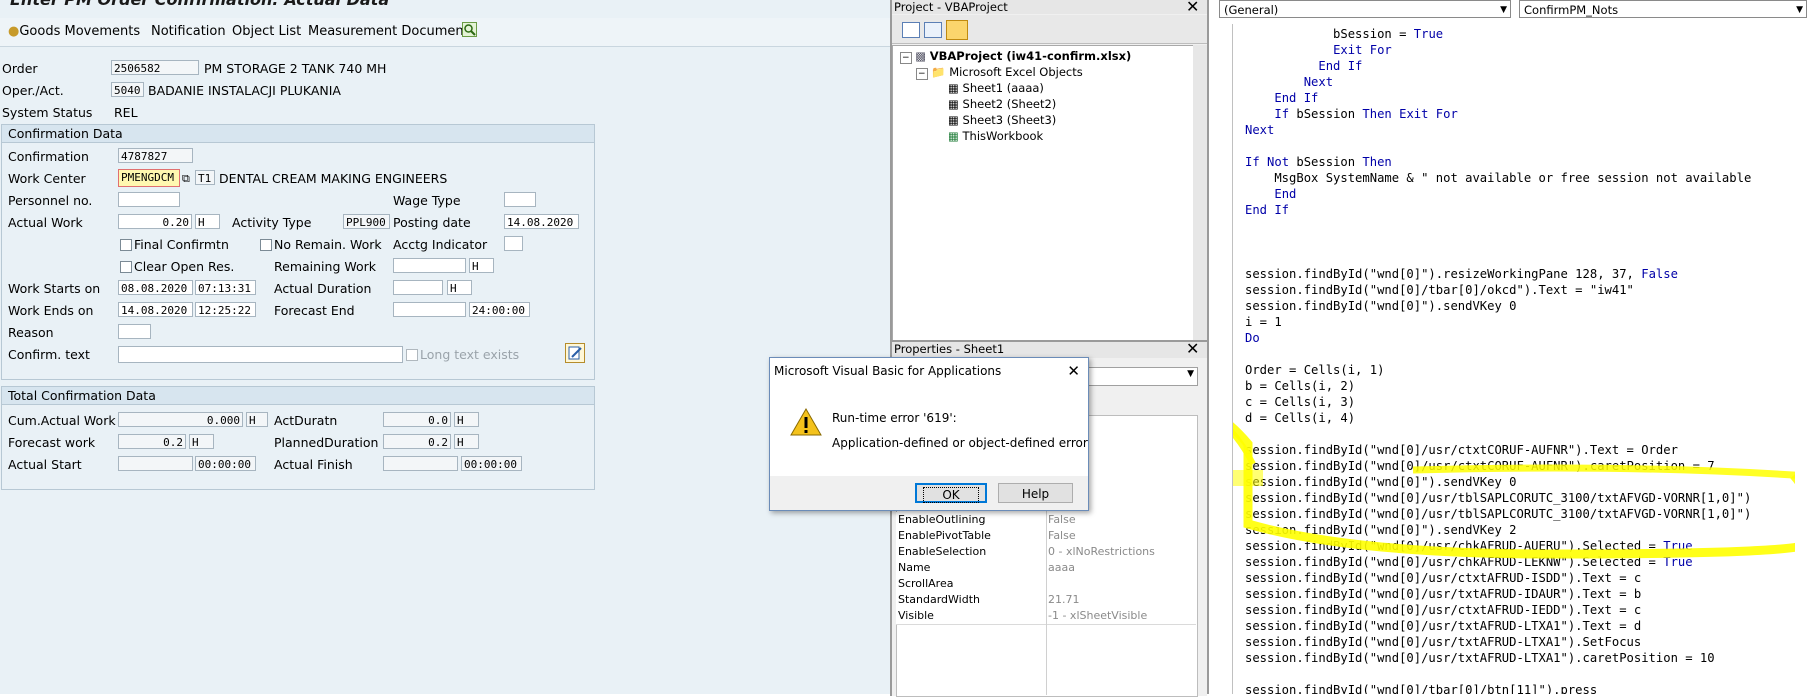 The height and width of the screenshot is (697, 1812). I want to click on tree-root: − ▩ VBAProject (iw41-confirm.xlsx), so click(1015, 56).